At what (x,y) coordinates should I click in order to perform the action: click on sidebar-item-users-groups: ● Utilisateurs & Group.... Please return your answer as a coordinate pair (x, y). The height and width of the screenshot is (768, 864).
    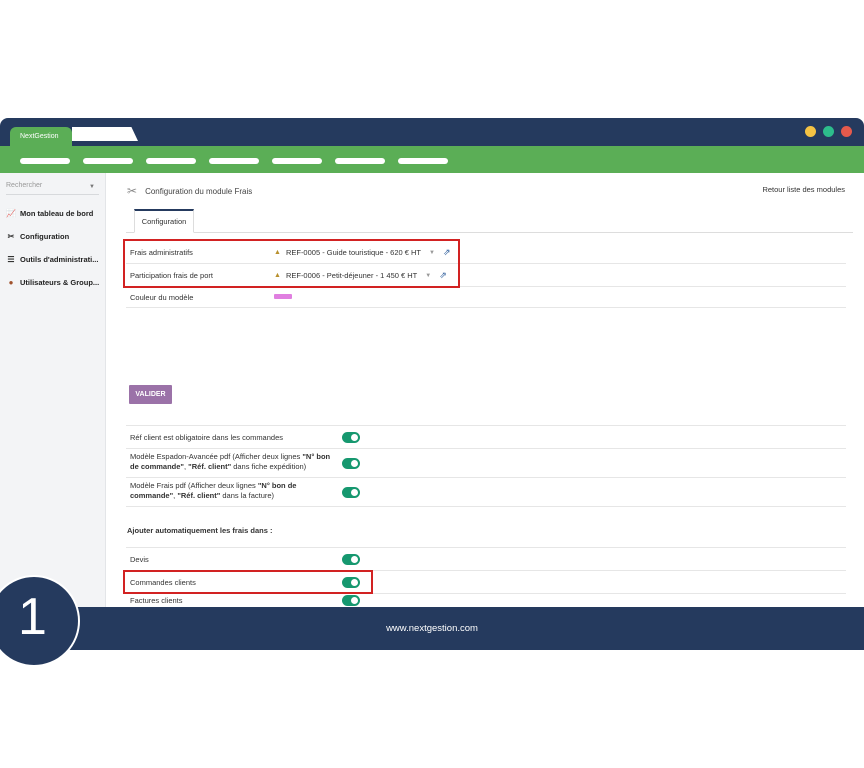
    Looking at the image, I should click on (52, 282).